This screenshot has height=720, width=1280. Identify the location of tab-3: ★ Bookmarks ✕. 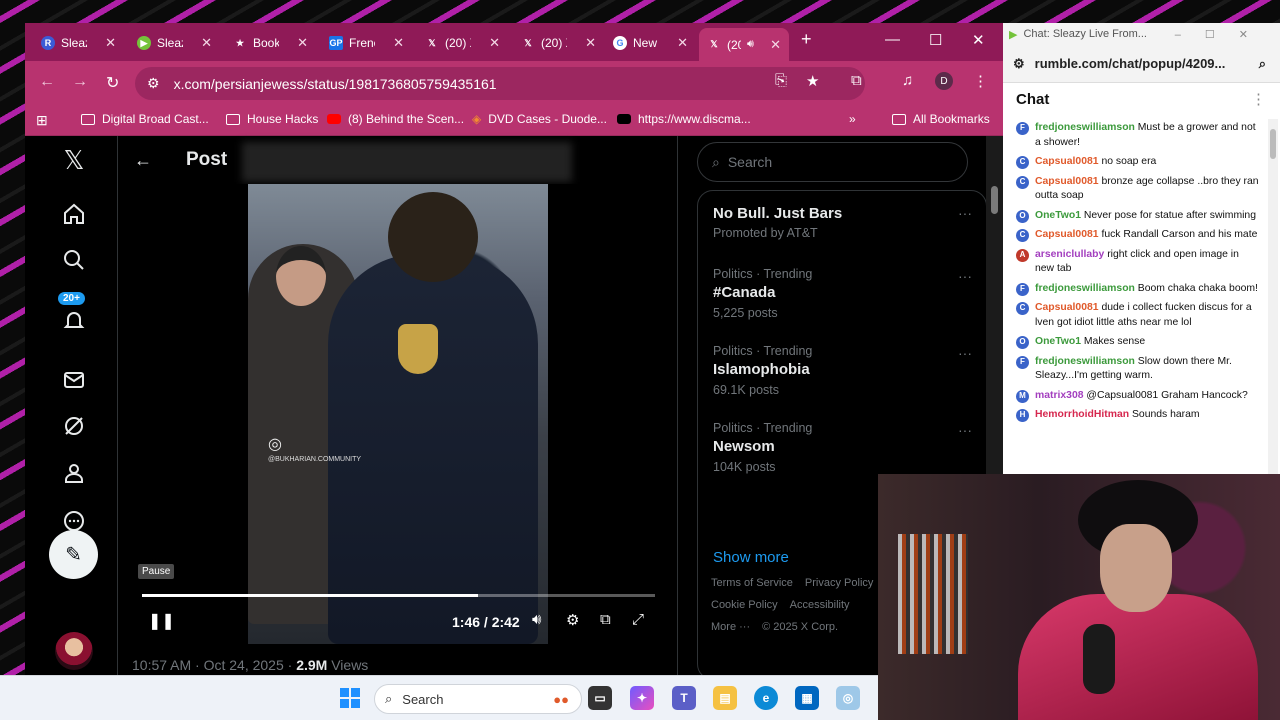
(270, 43).